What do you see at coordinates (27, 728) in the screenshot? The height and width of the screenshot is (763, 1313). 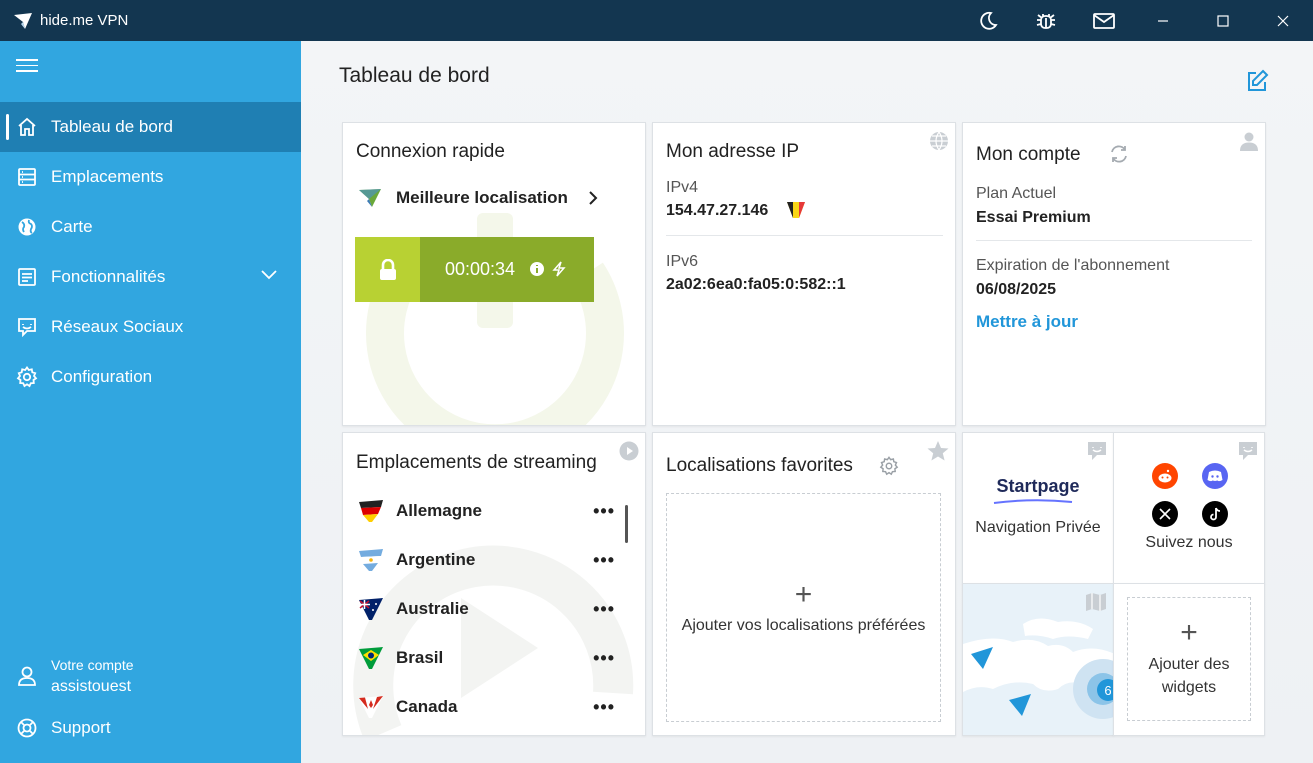 I see `lifebuoy-icon` at bounding box center [27, 728].